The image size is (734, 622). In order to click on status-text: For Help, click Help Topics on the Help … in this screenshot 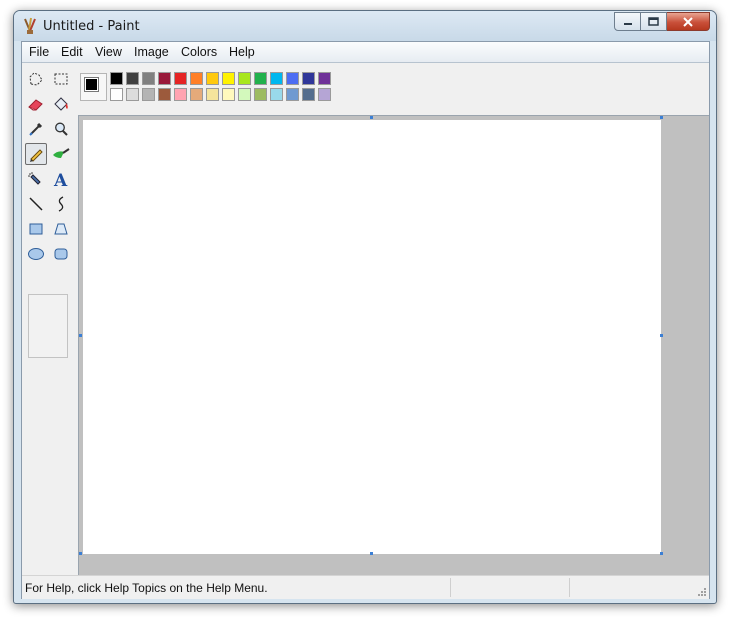, I will do `click(146, 588)`.